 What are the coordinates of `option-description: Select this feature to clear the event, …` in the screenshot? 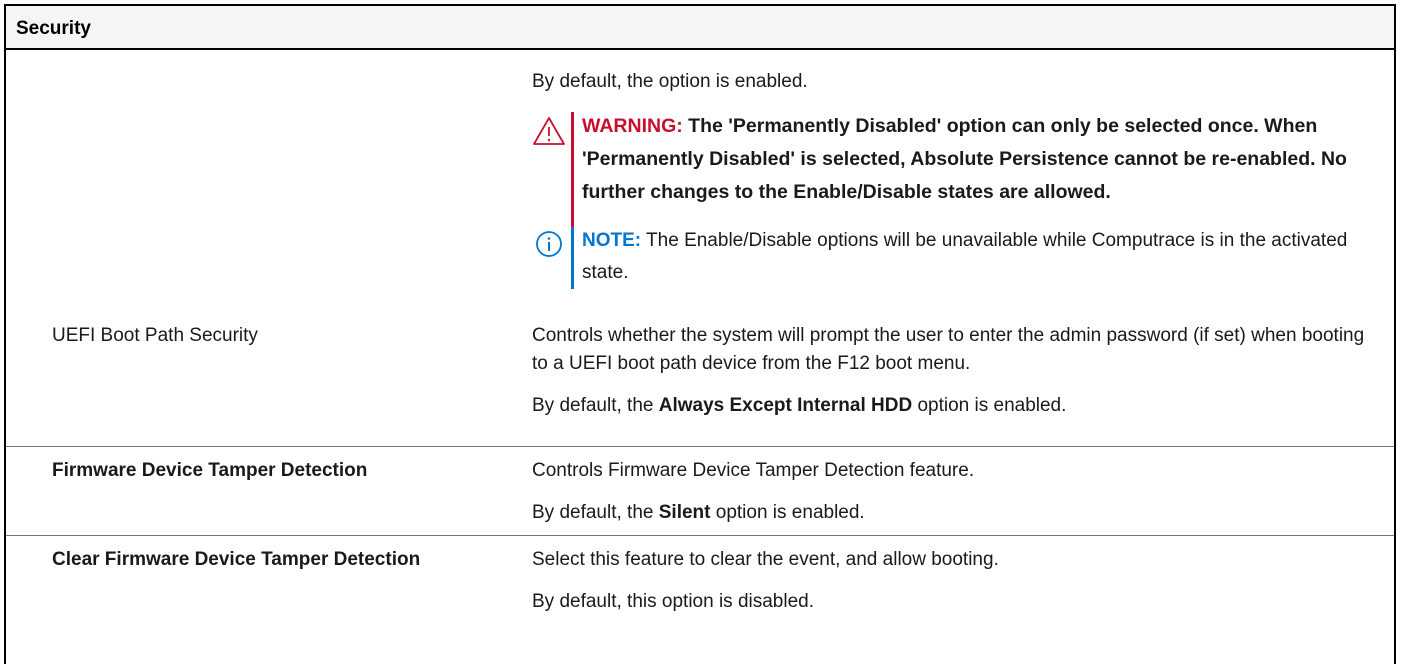 It's located at (765, 559).